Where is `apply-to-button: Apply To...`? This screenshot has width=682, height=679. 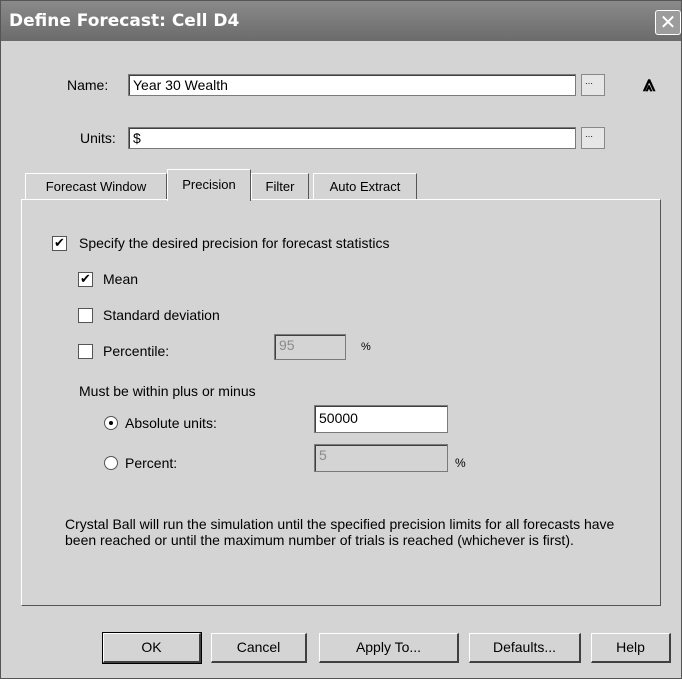
apply-to-button: Apply To... is located at coordinates (389, 648).